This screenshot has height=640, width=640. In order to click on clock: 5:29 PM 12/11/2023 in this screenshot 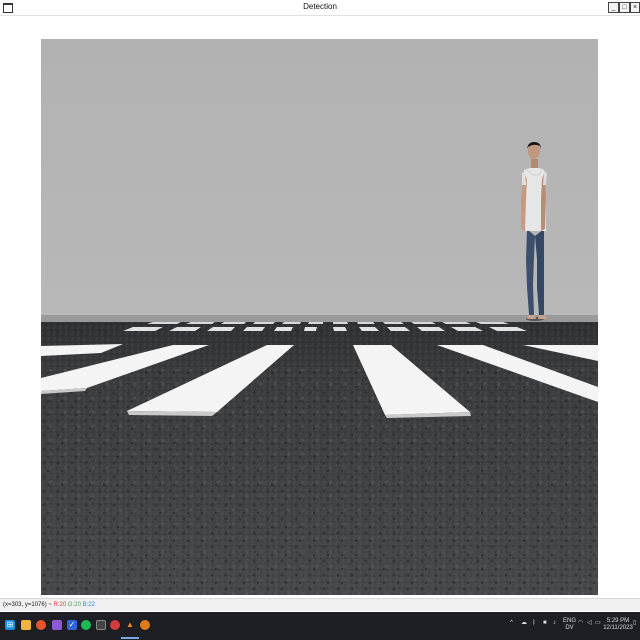, I will do `click(618, 625)`.